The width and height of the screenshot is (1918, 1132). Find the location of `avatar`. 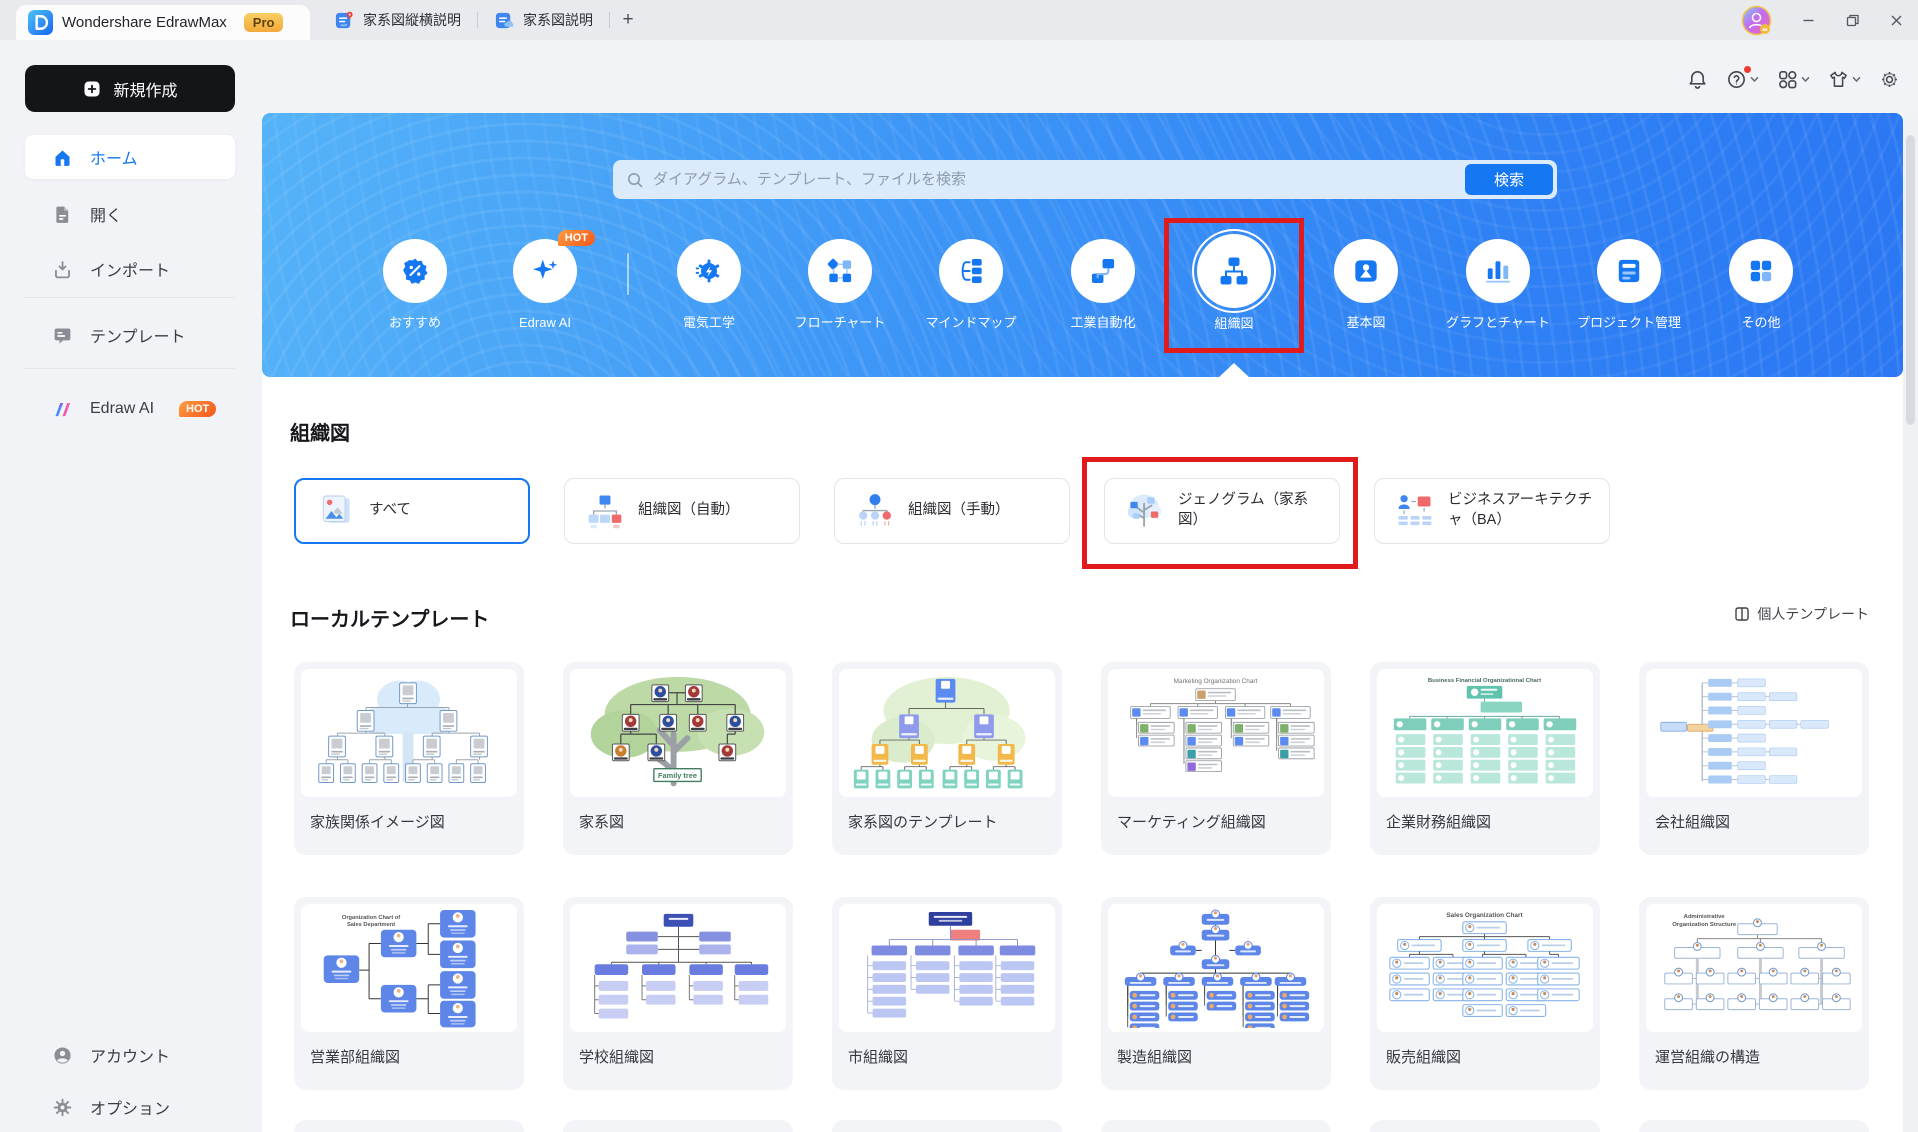

avatar is located at coordinates (1756, 20).